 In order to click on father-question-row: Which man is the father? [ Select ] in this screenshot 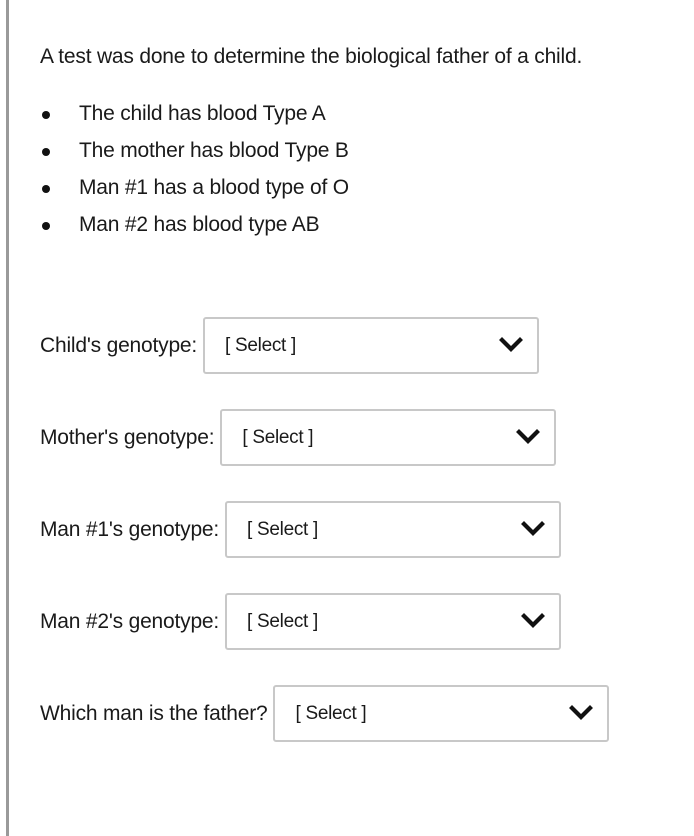, I will do `click(325, 713)`.